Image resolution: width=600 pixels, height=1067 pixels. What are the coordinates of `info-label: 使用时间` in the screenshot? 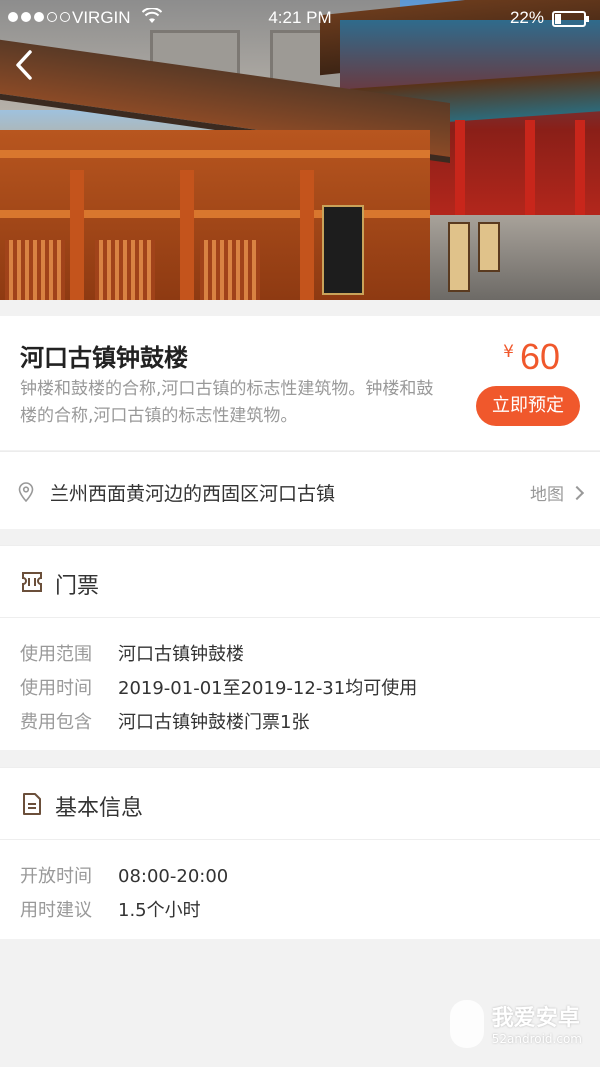 It's located at (56, 688).